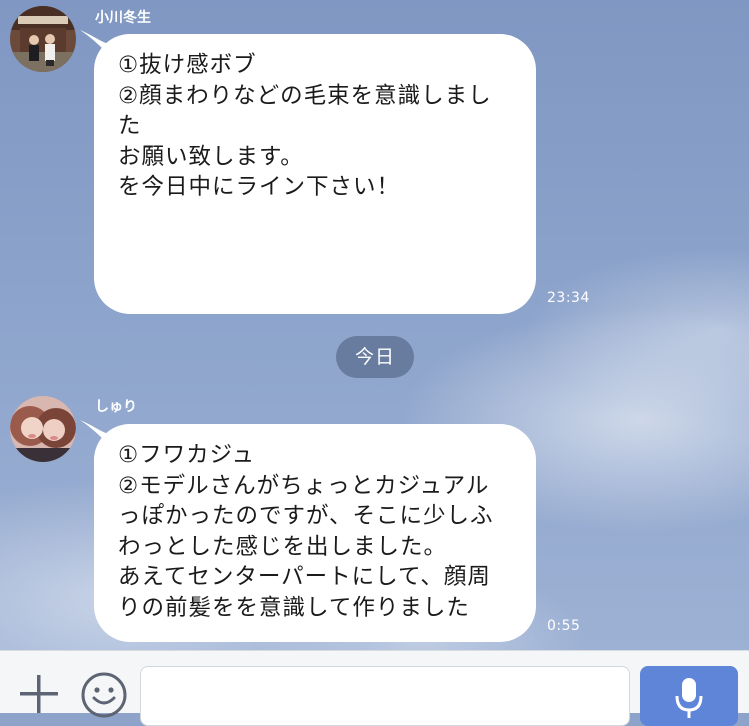 The height and width of the screenshot is (726, 749). I want to click on message-line: ①フワカジュ, so click(187, 455).